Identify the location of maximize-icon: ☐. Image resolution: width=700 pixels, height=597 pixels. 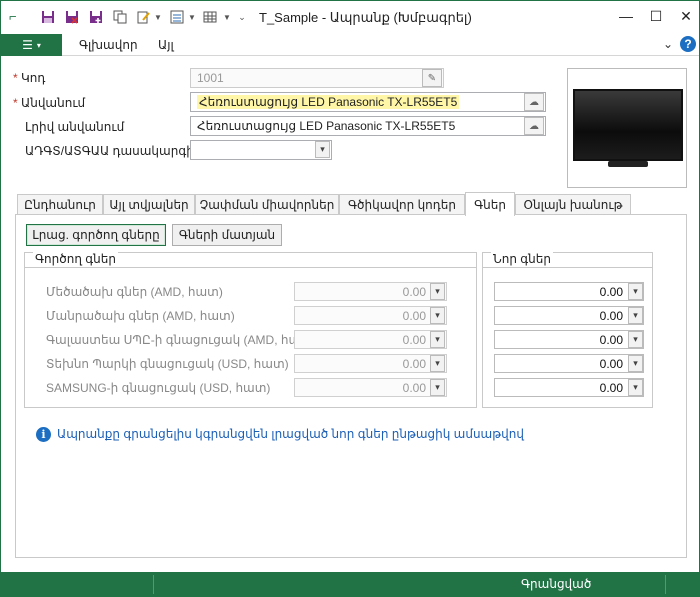
(656, 16).